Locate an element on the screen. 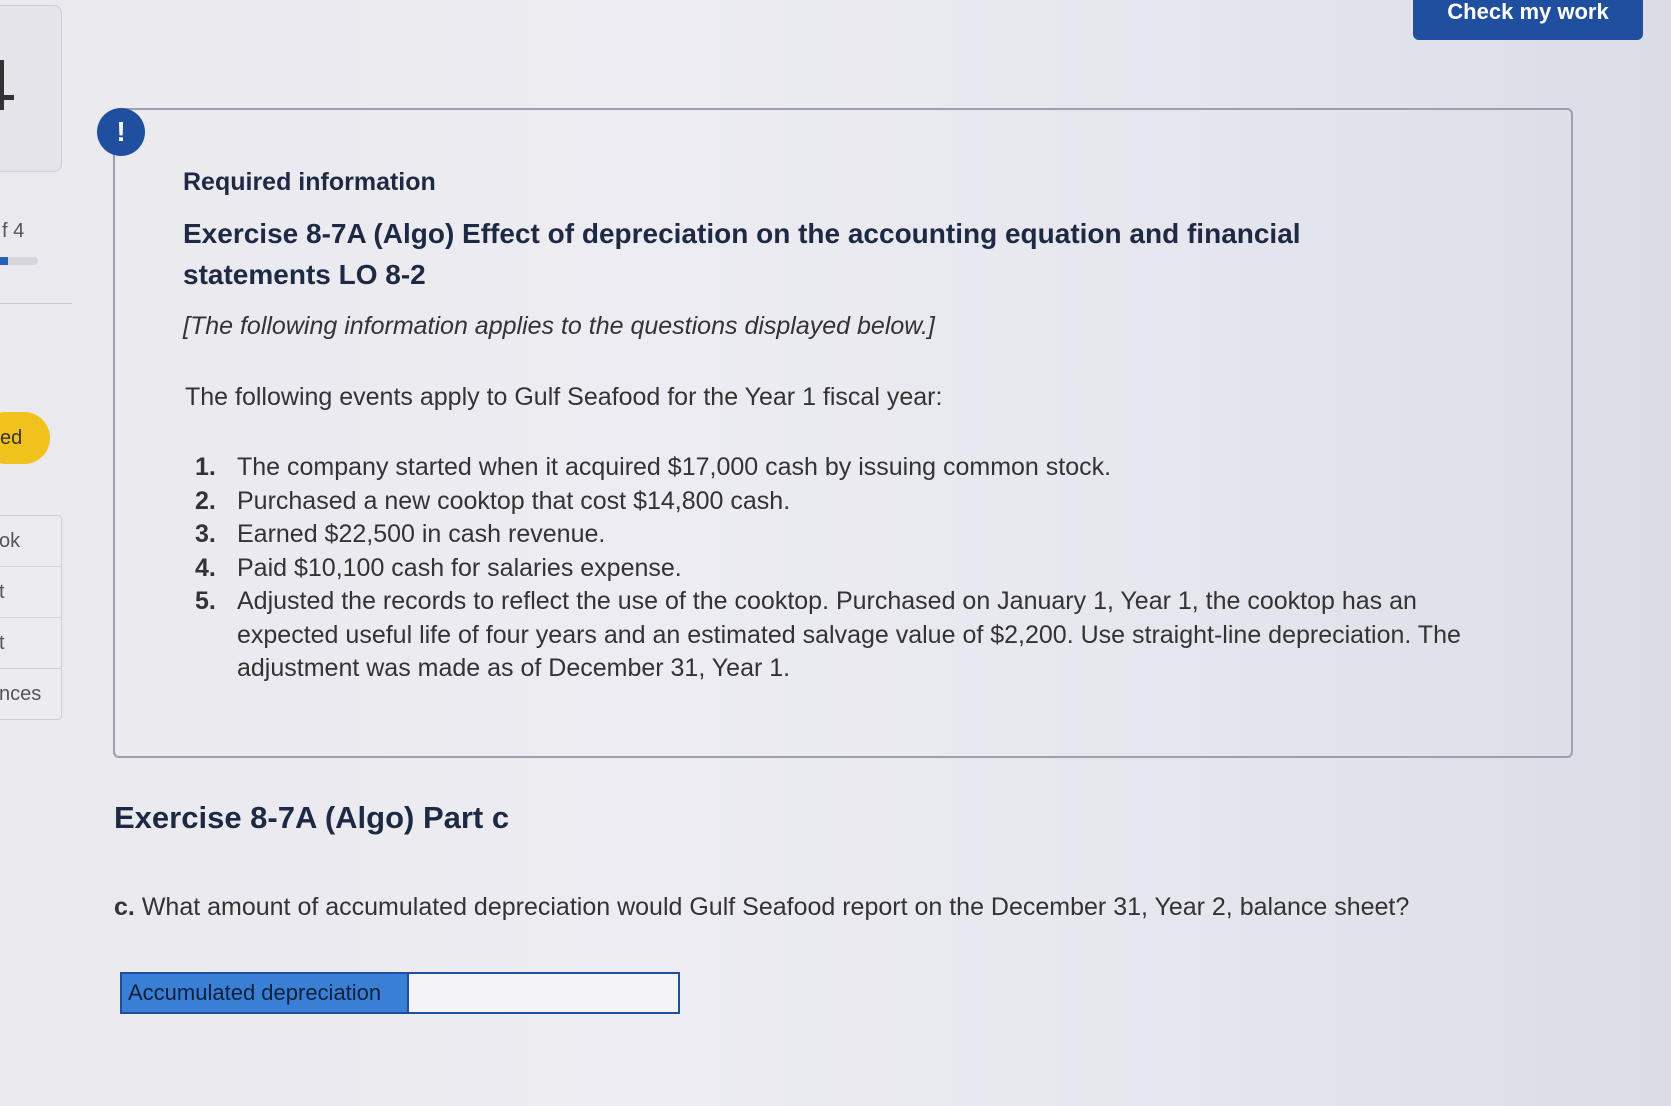  sidebar-item-ebook: ok is located at coordinates (30, 541).